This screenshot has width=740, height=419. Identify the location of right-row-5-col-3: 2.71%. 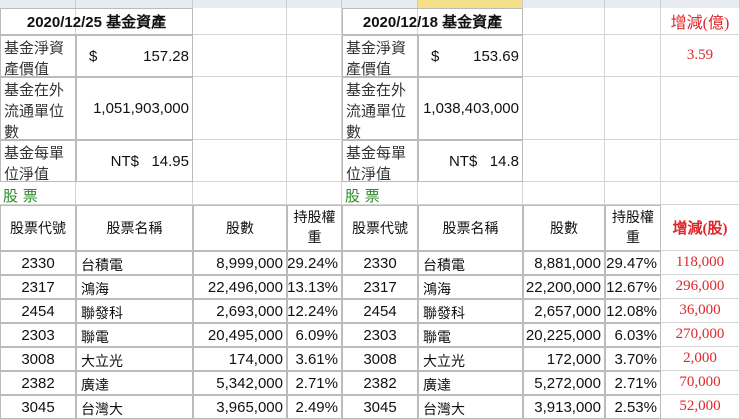
(633, 383).